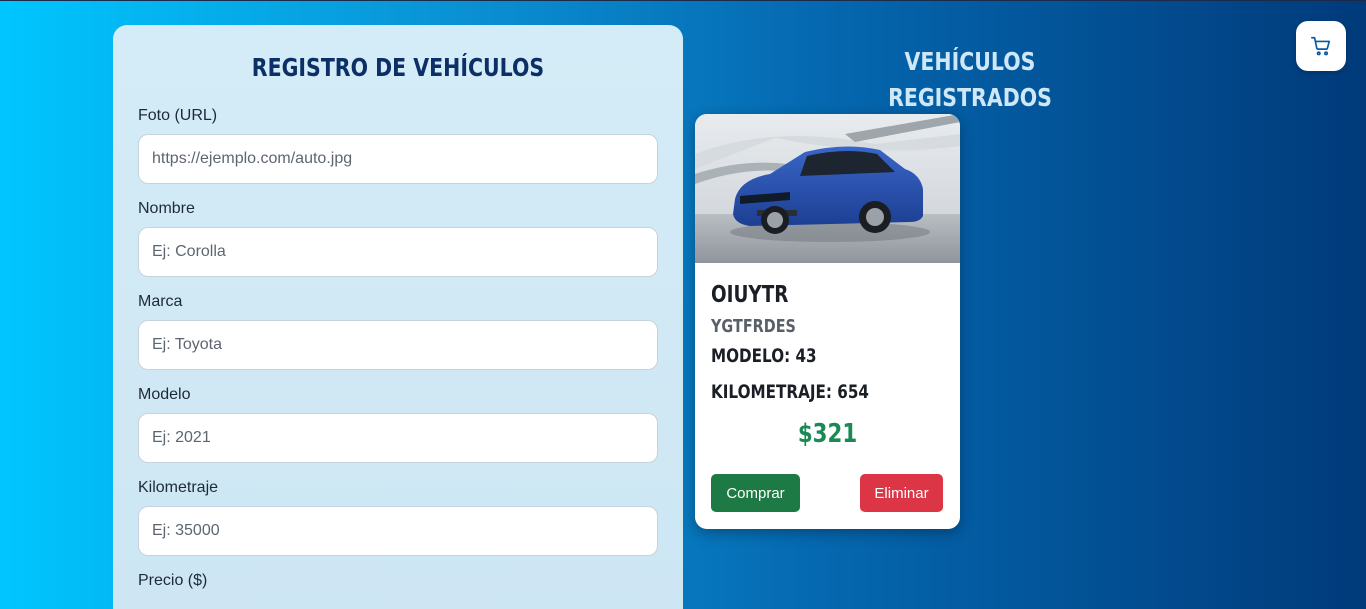 This screenshot has width=1366, height=609. Describe the element at coordinates (398, 252) in the screenshot. I see `name-input` at that location.